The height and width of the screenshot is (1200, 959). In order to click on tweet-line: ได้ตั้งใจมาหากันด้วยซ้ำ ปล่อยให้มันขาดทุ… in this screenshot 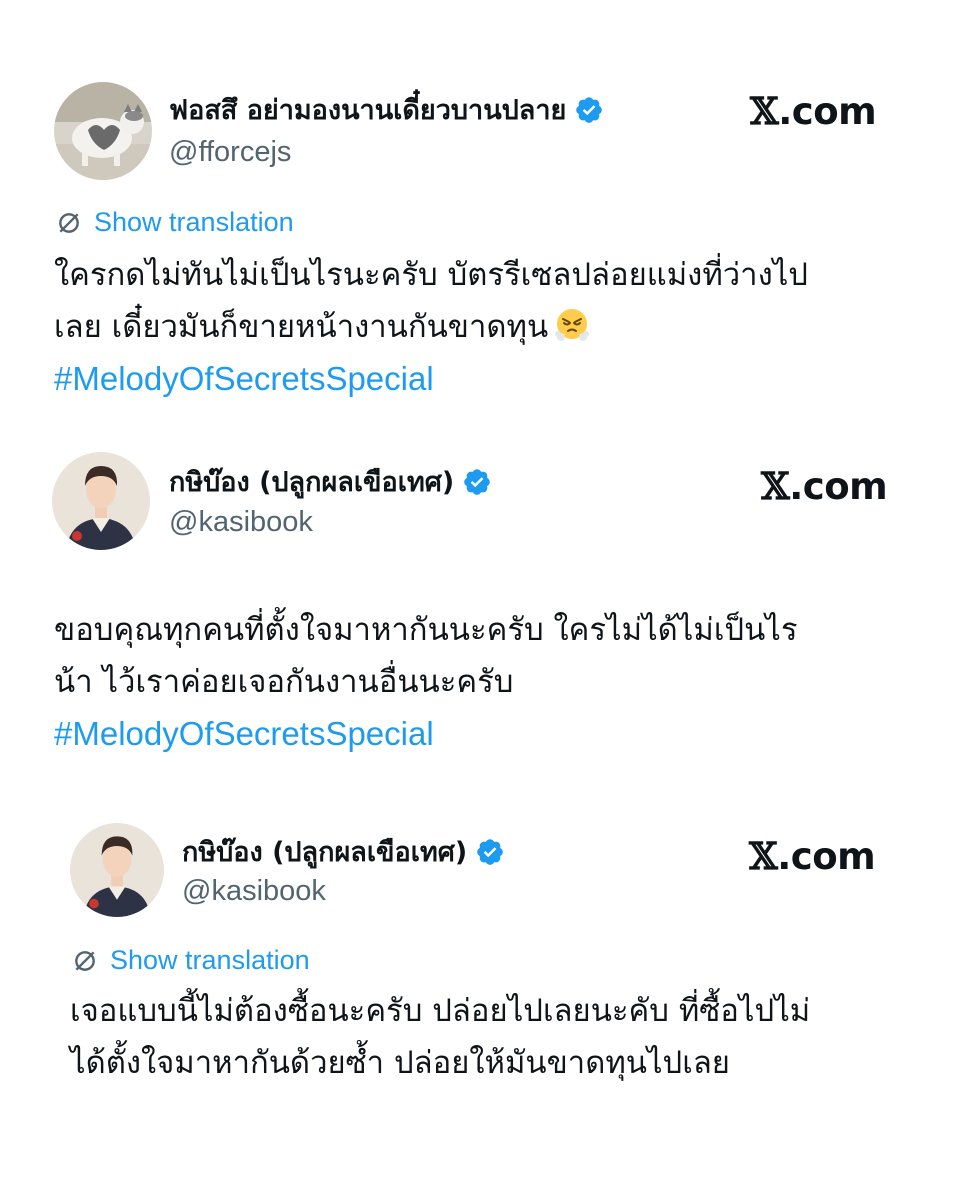, I will do `click(400, 1063)`.